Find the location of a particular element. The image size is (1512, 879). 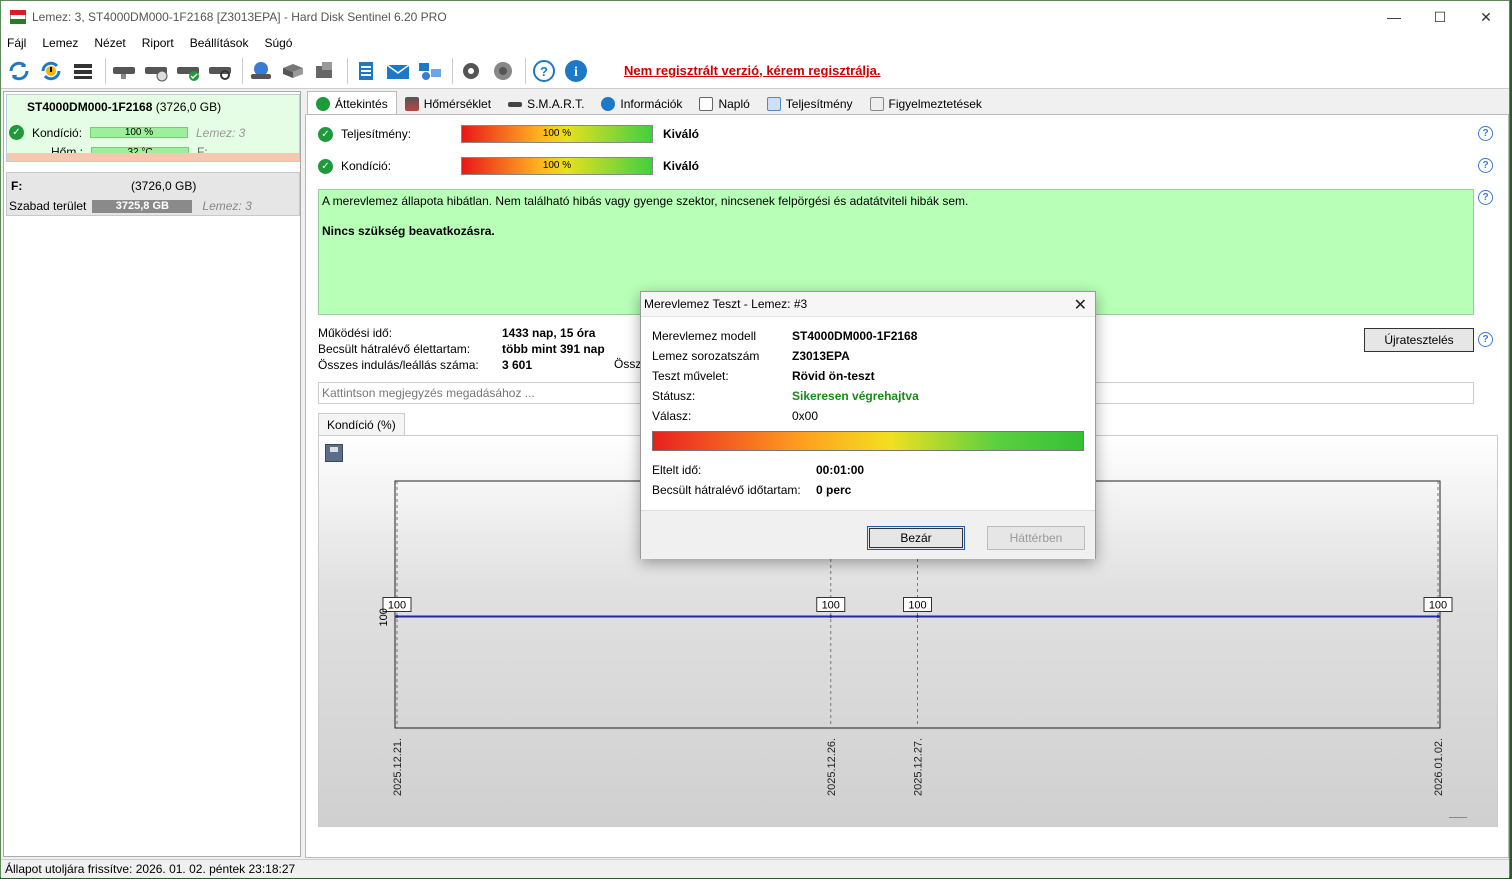

free-space-bar: 3725,8 GB is located at coordinates (142, 206).